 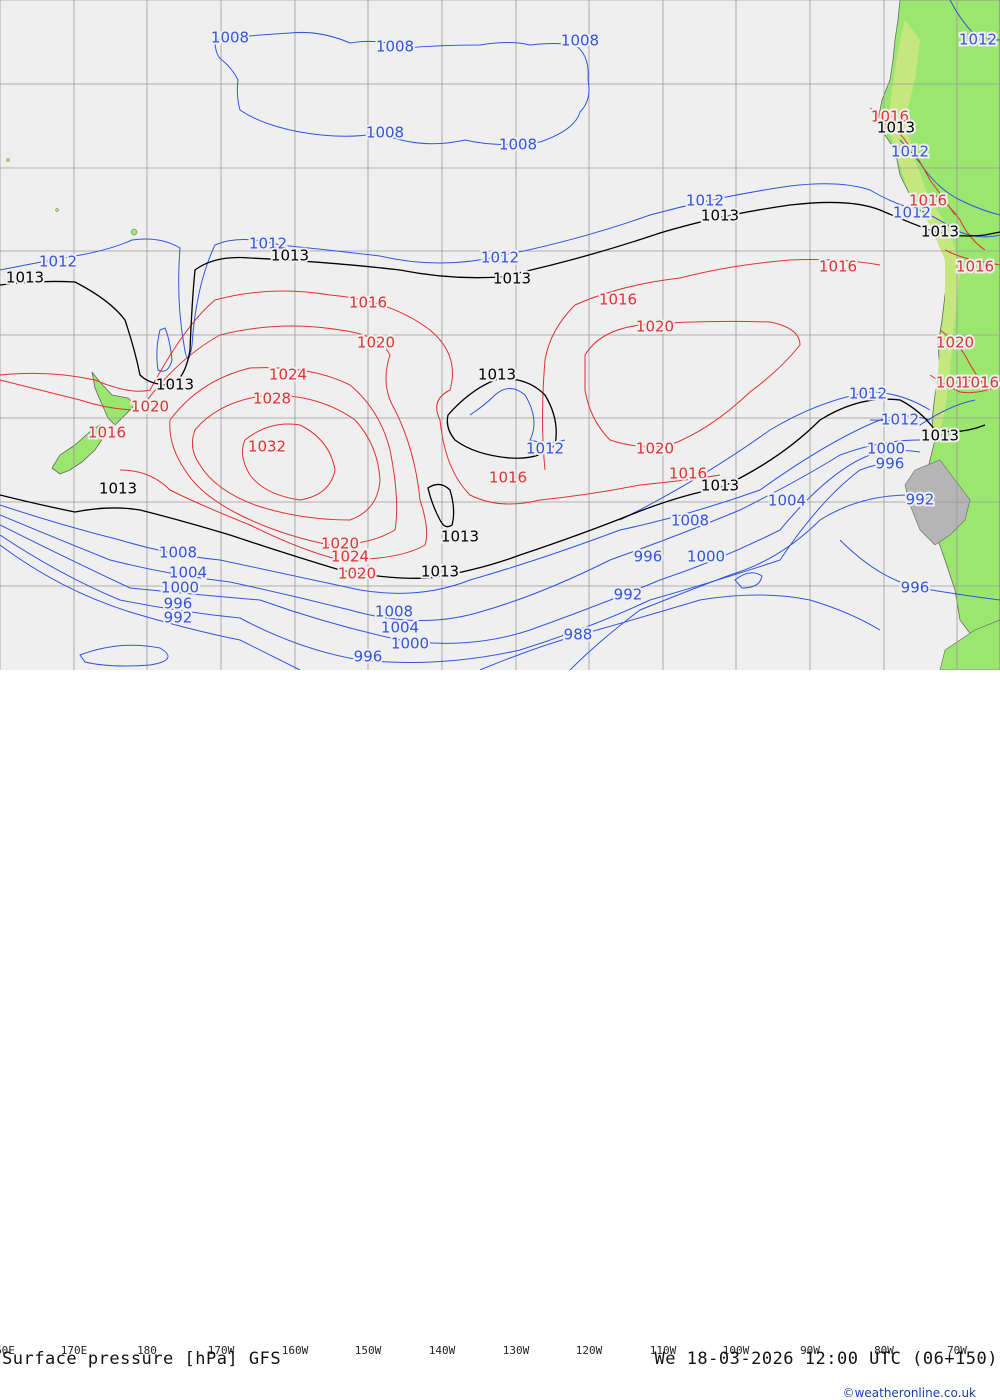 What do you see at coordinates (442, 1350) in the screenshot?
I see `lon-tick-label: 140W` at bounding box center [442, 1350].